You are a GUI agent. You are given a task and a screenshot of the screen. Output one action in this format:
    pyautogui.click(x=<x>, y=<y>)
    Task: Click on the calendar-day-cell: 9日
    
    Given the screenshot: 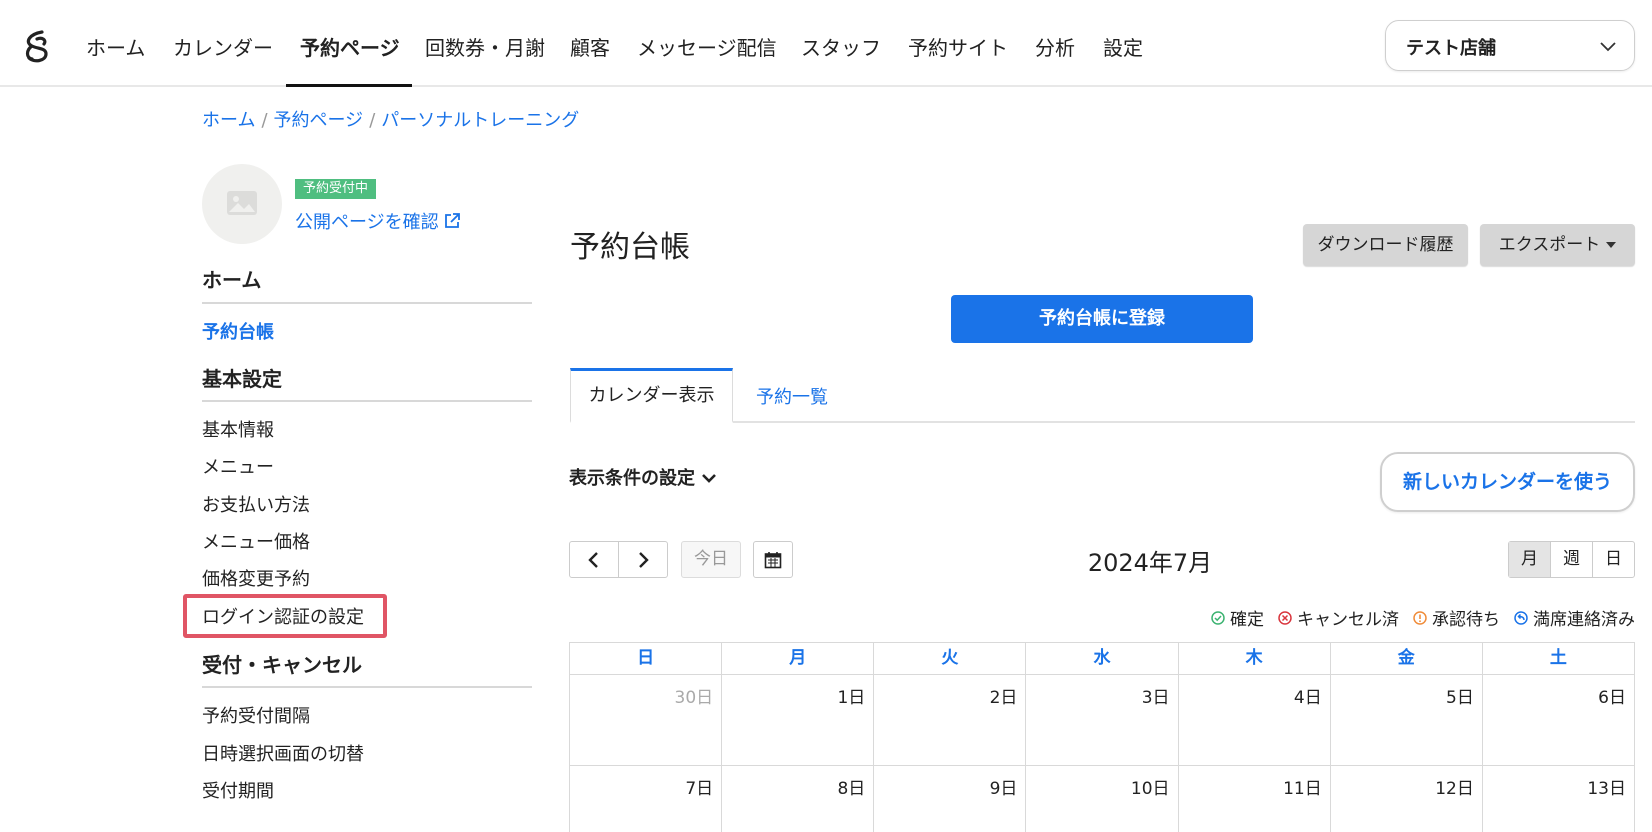 What is the action you would take?
    pyautogui.click(x=949, y=799)
    